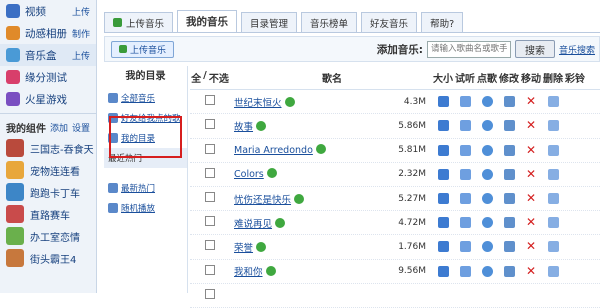  I want to click on directory-item: 全部音乐, so click(145, 98).